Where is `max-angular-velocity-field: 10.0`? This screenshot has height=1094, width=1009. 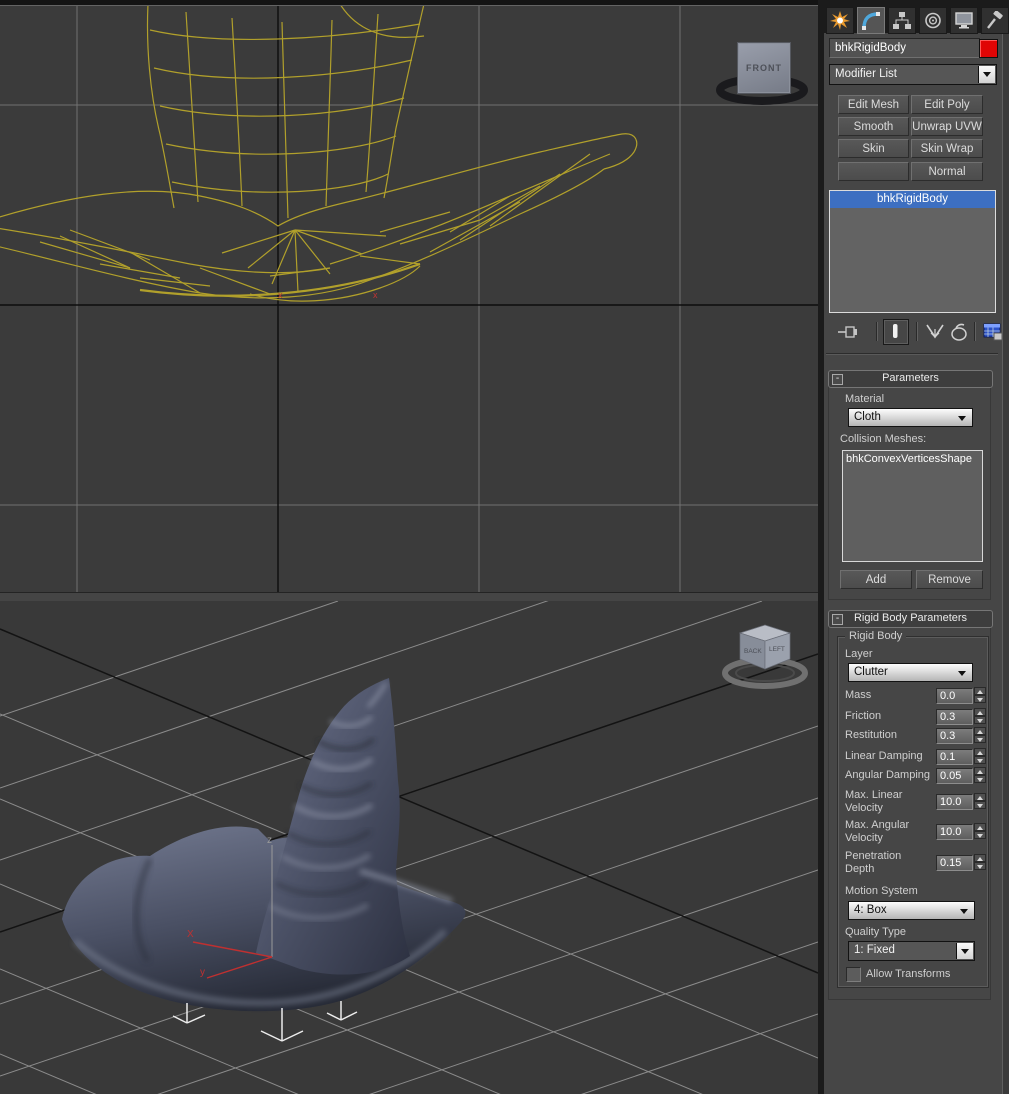
max-angular-velocity-field: 10.0 is located at coordinates (954, 832).